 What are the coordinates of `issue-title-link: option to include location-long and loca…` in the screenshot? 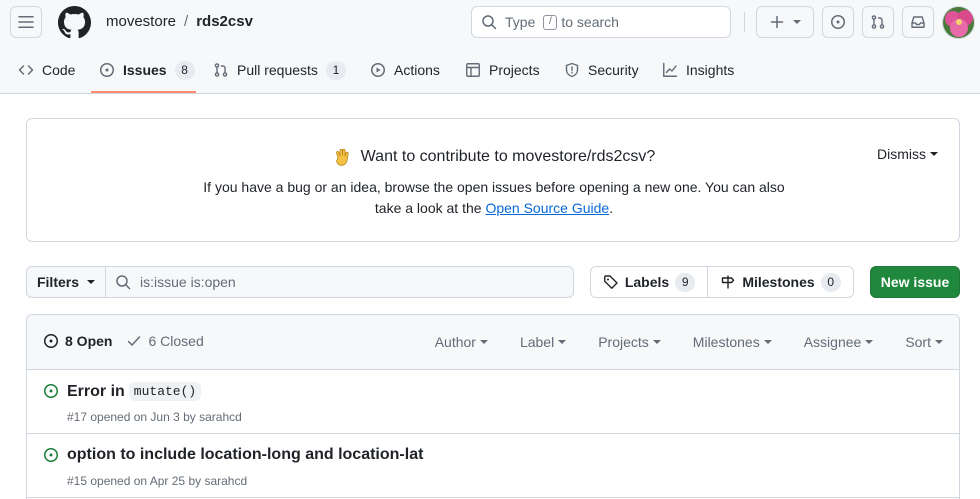 It's located at (245, 455).